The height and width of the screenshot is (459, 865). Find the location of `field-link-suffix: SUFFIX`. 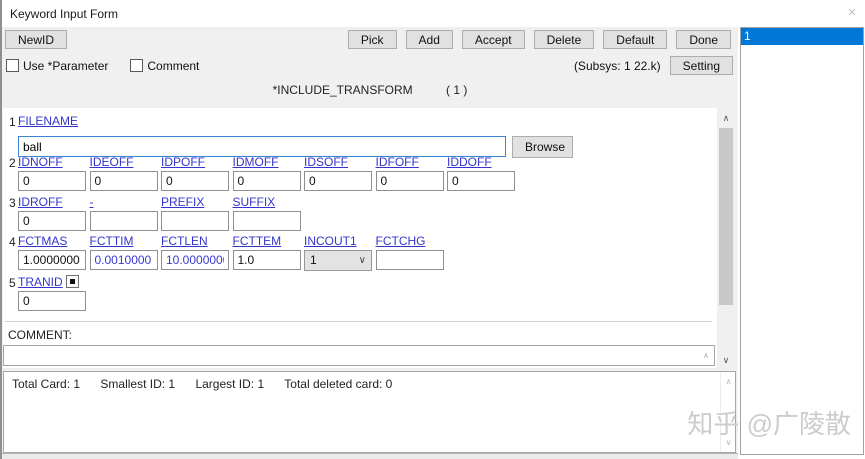

field-link-suffix: SUFFIX is located at coordinates (267, 203).